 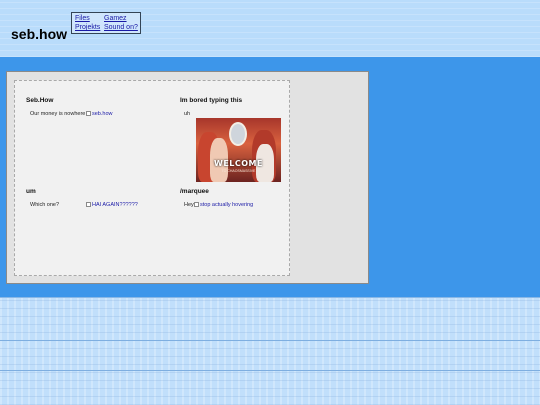 What do you see at coordinates (39, 34) in the screenshot?
I see `site-title: seb.how` at bounding box center [39, 34].